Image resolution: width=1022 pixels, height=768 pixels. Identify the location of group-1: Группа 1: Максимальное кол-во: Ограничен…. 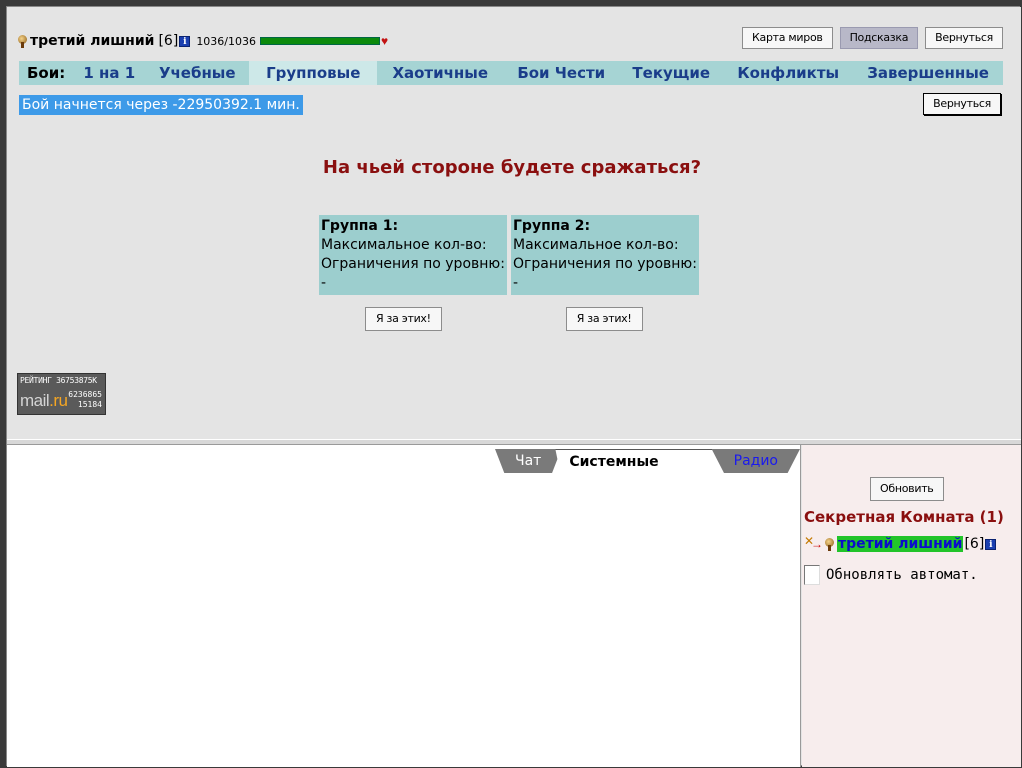
(413, 255).